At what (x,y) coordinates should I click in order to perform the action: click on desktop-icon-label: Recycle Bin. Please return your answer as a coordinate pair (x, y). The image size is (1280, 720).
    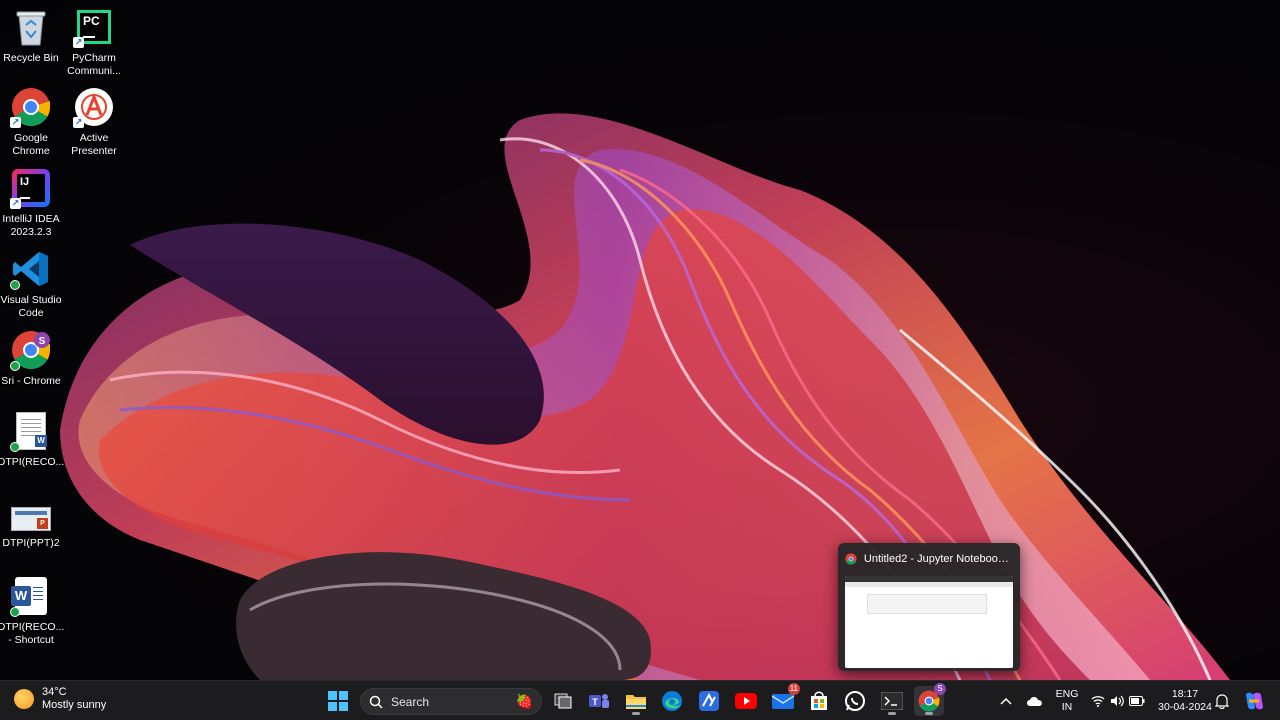
    Looking at the image, I should click on (31, 58).